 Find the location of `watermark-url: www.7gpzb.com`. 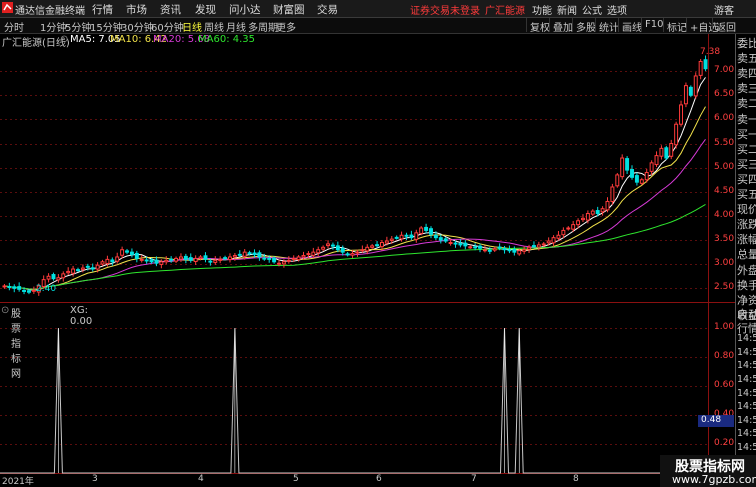

watermark-url: www.7gpzb.com is located at coordinates (714, 479).